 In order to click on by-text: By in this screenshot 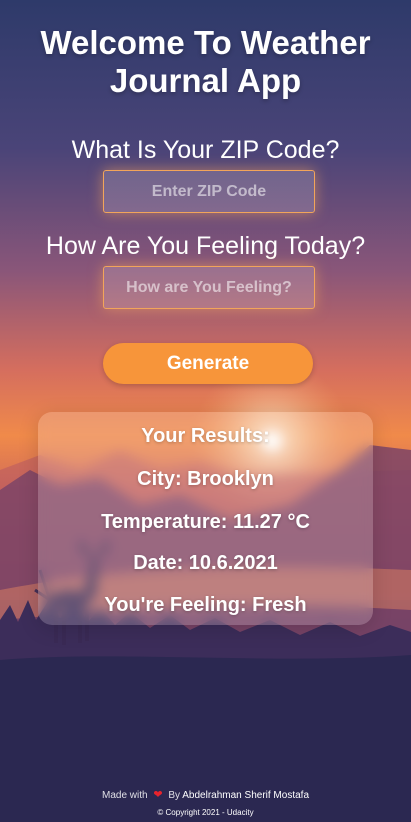, I will do `click(174, 795)`.